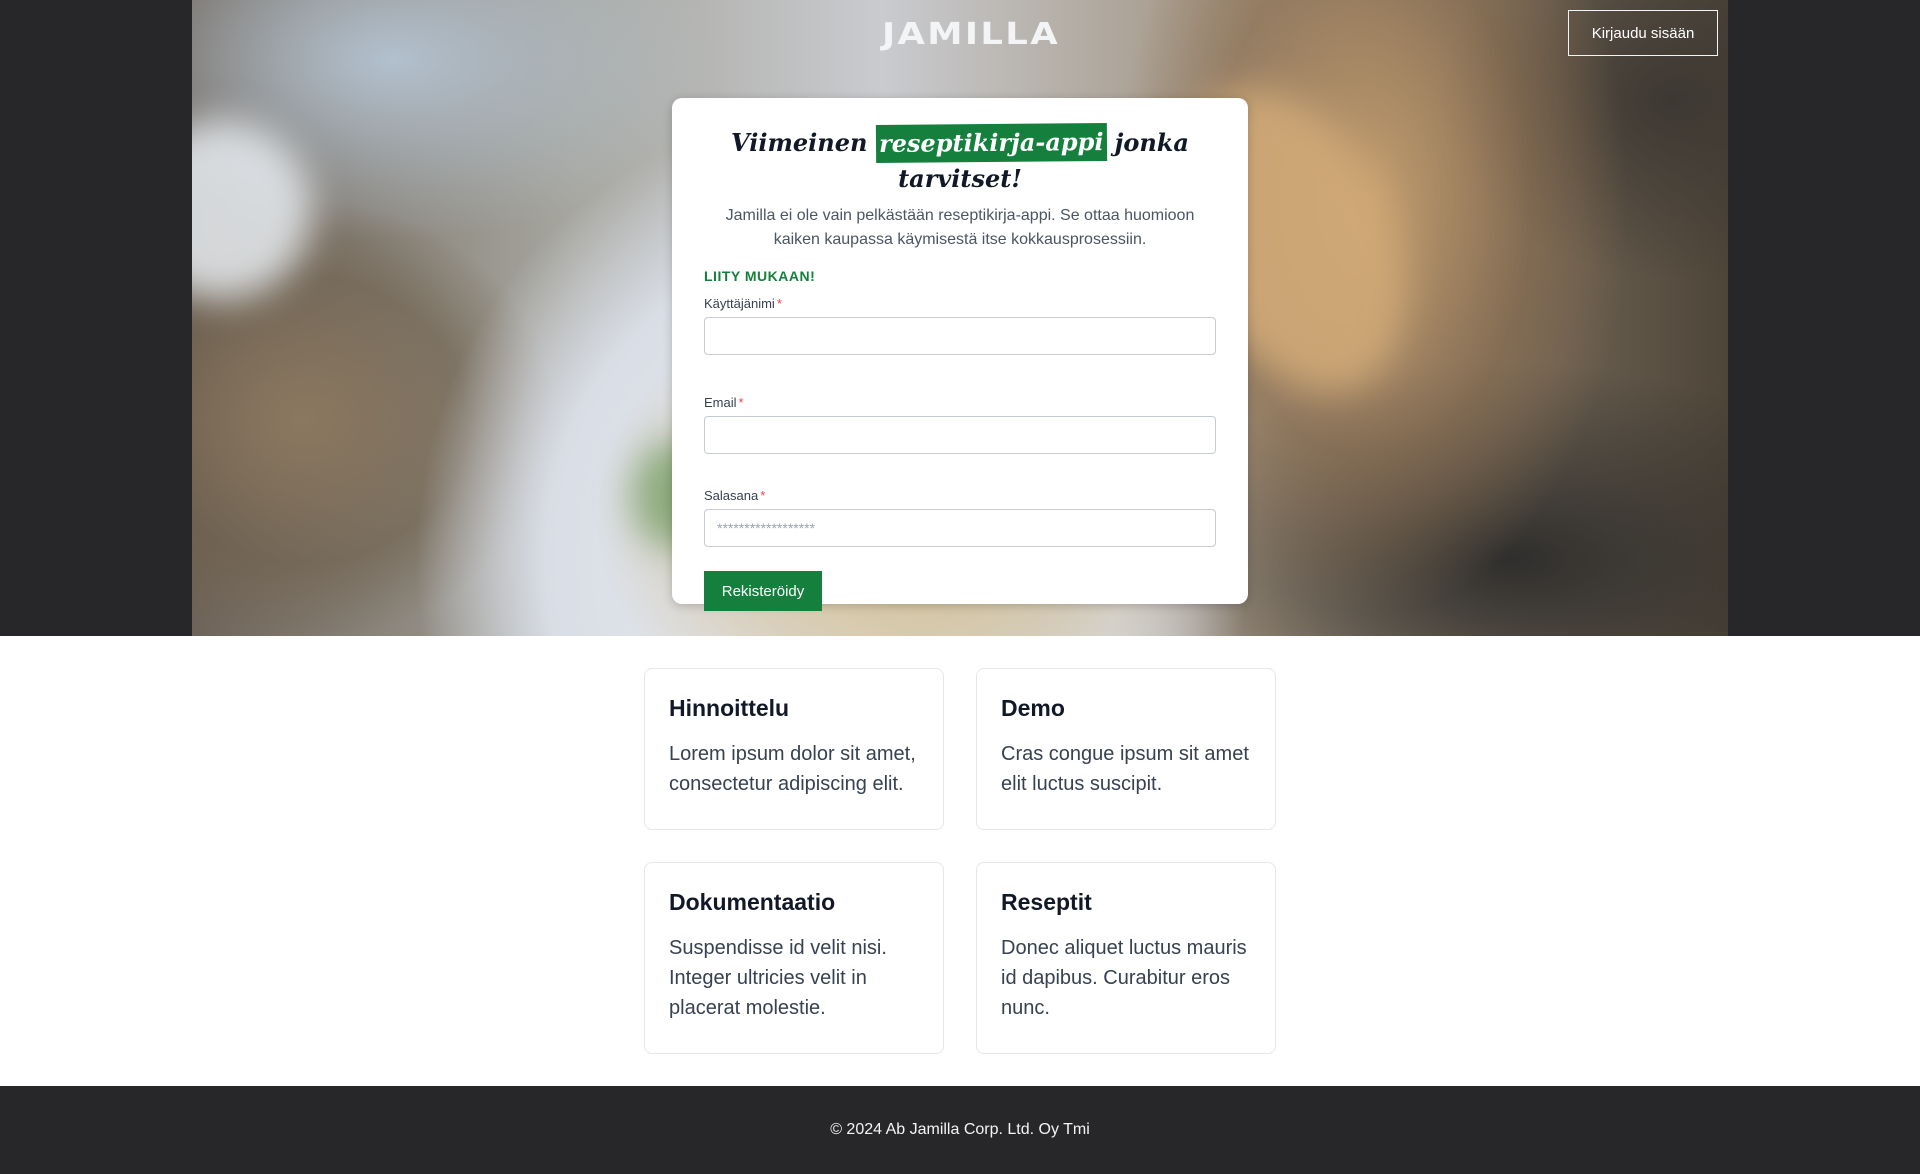  What do you see at coordinates (1033, 708) in the screenshot?
I see `feature-title: Demo` at bounding box center [1033, 708].